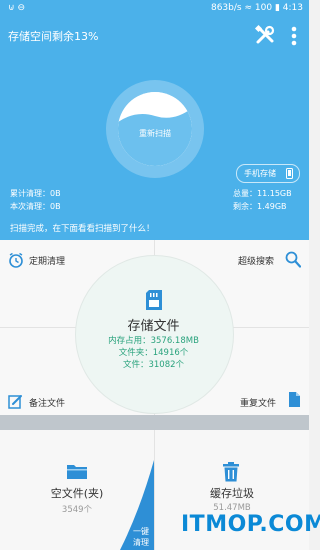 This screenshot has height=550, width=320. I want to click on folder-count-value: 14916个, so click(170, 353).